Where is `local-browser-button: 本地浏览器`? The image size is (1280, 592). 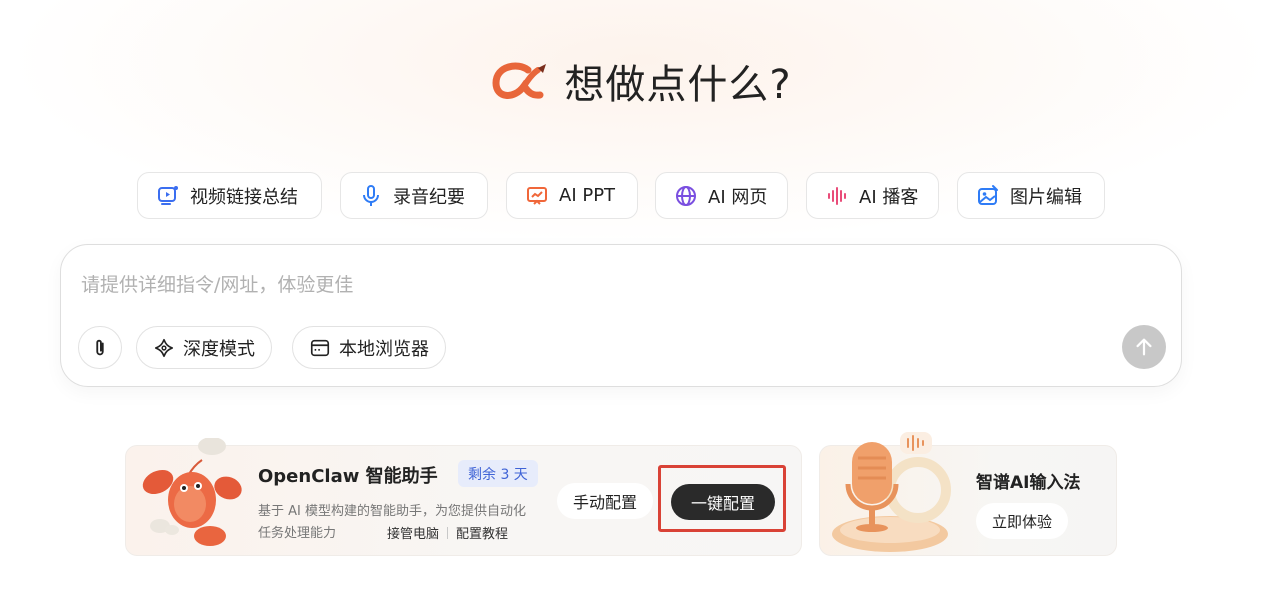 local-browser-button: 本地浏览器 is located at coordinates (369, 347).